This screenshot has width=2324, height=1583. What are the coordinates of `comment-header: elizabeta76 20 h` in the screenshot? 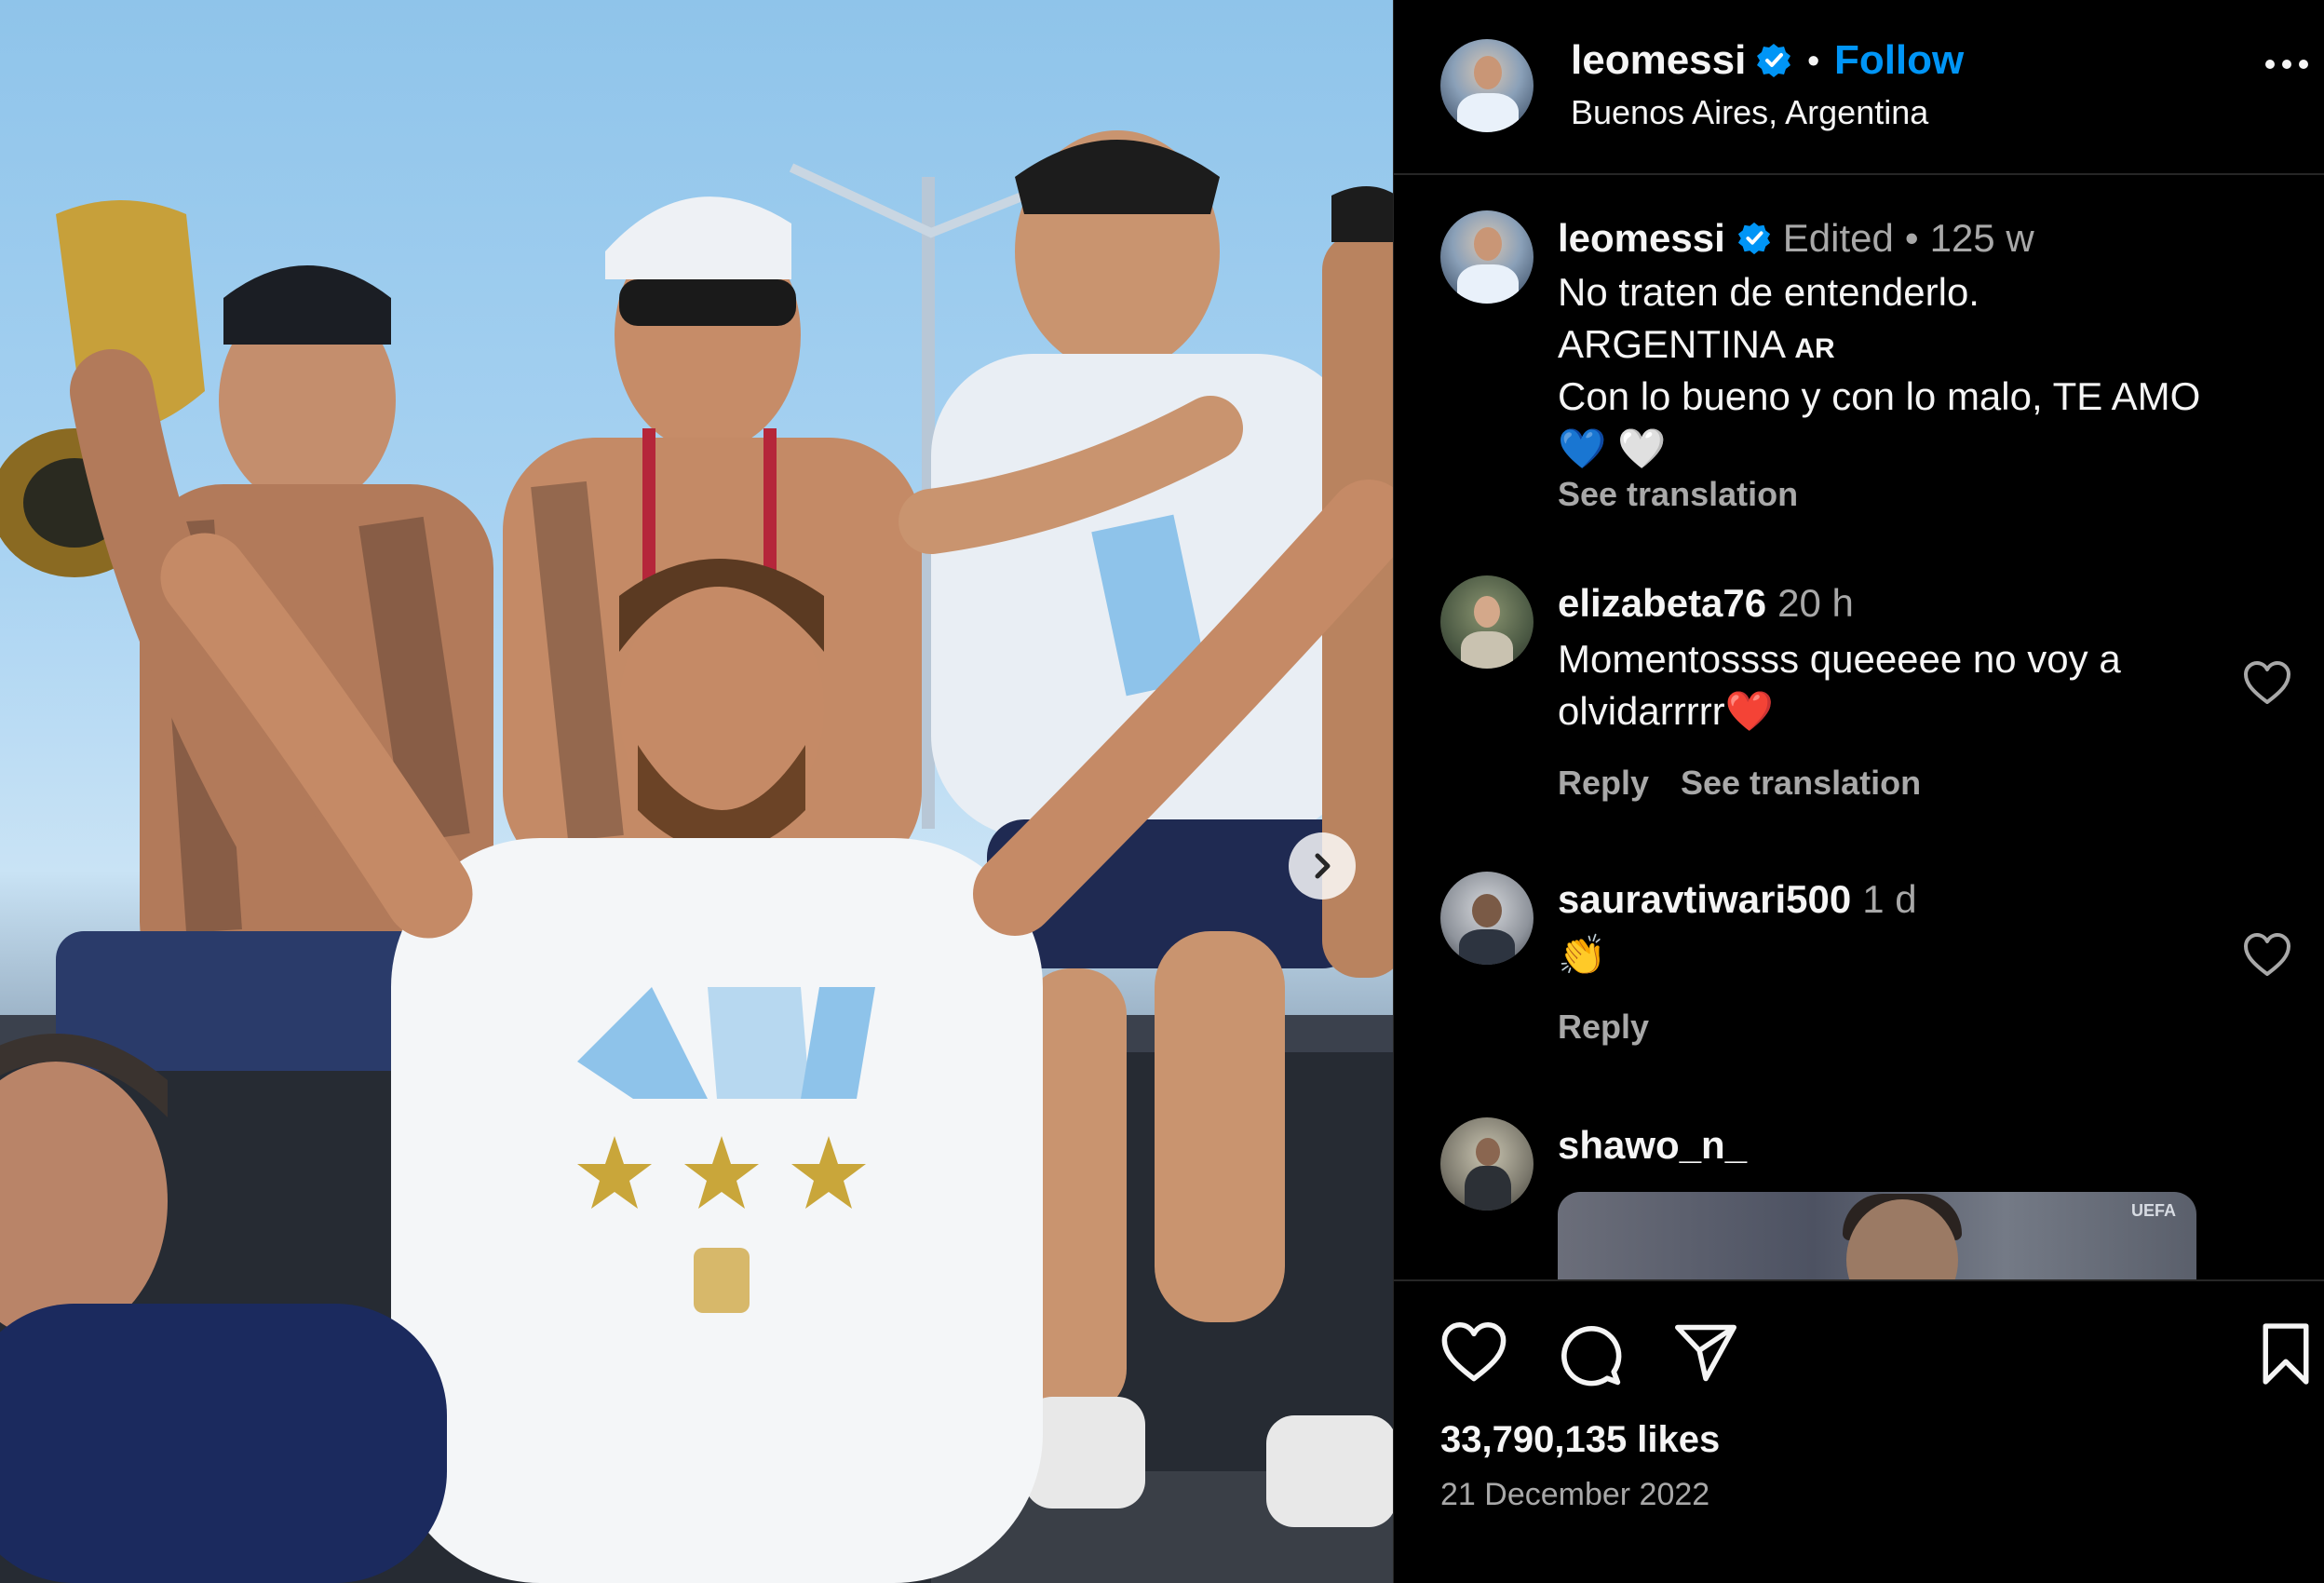 It's located at (1706, 603).